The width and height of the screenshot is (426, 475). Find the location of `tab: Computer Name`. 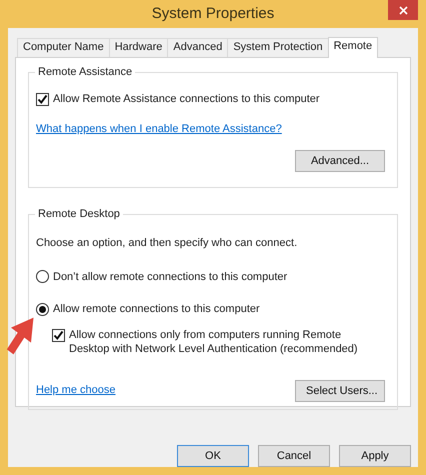

tab: Computer Name is located at coordinates (63, 47).